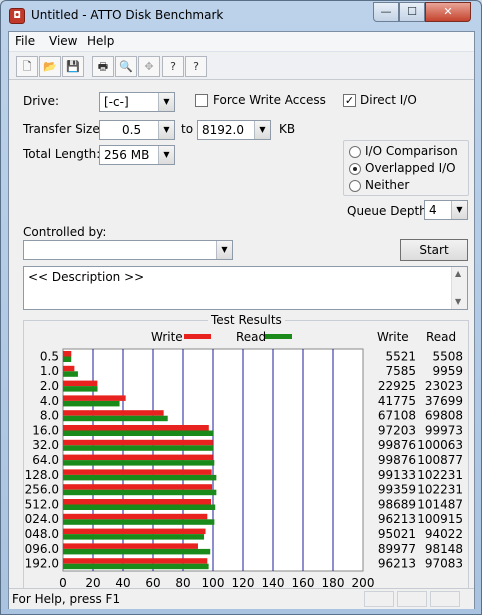  I want to click on transfer-to-value: 8192.0, so click(223, 130).